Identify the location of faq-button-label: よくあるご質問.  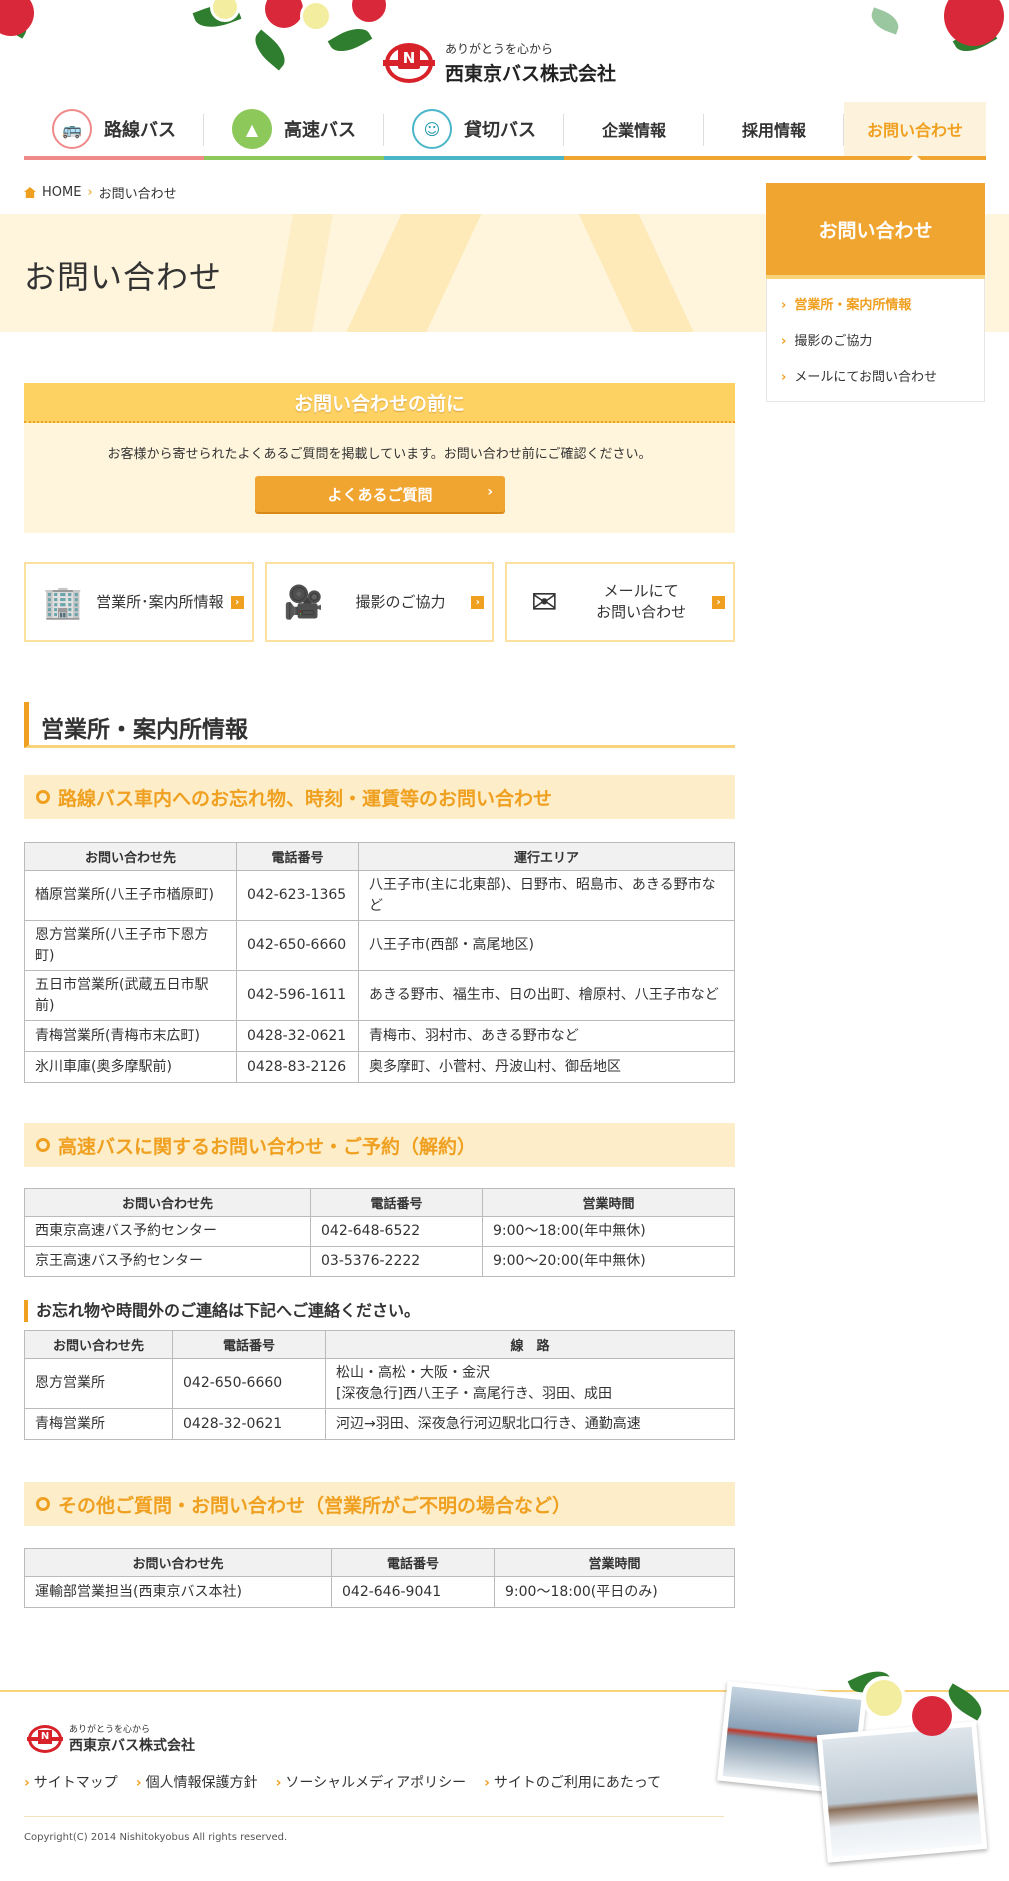
(380, 494).